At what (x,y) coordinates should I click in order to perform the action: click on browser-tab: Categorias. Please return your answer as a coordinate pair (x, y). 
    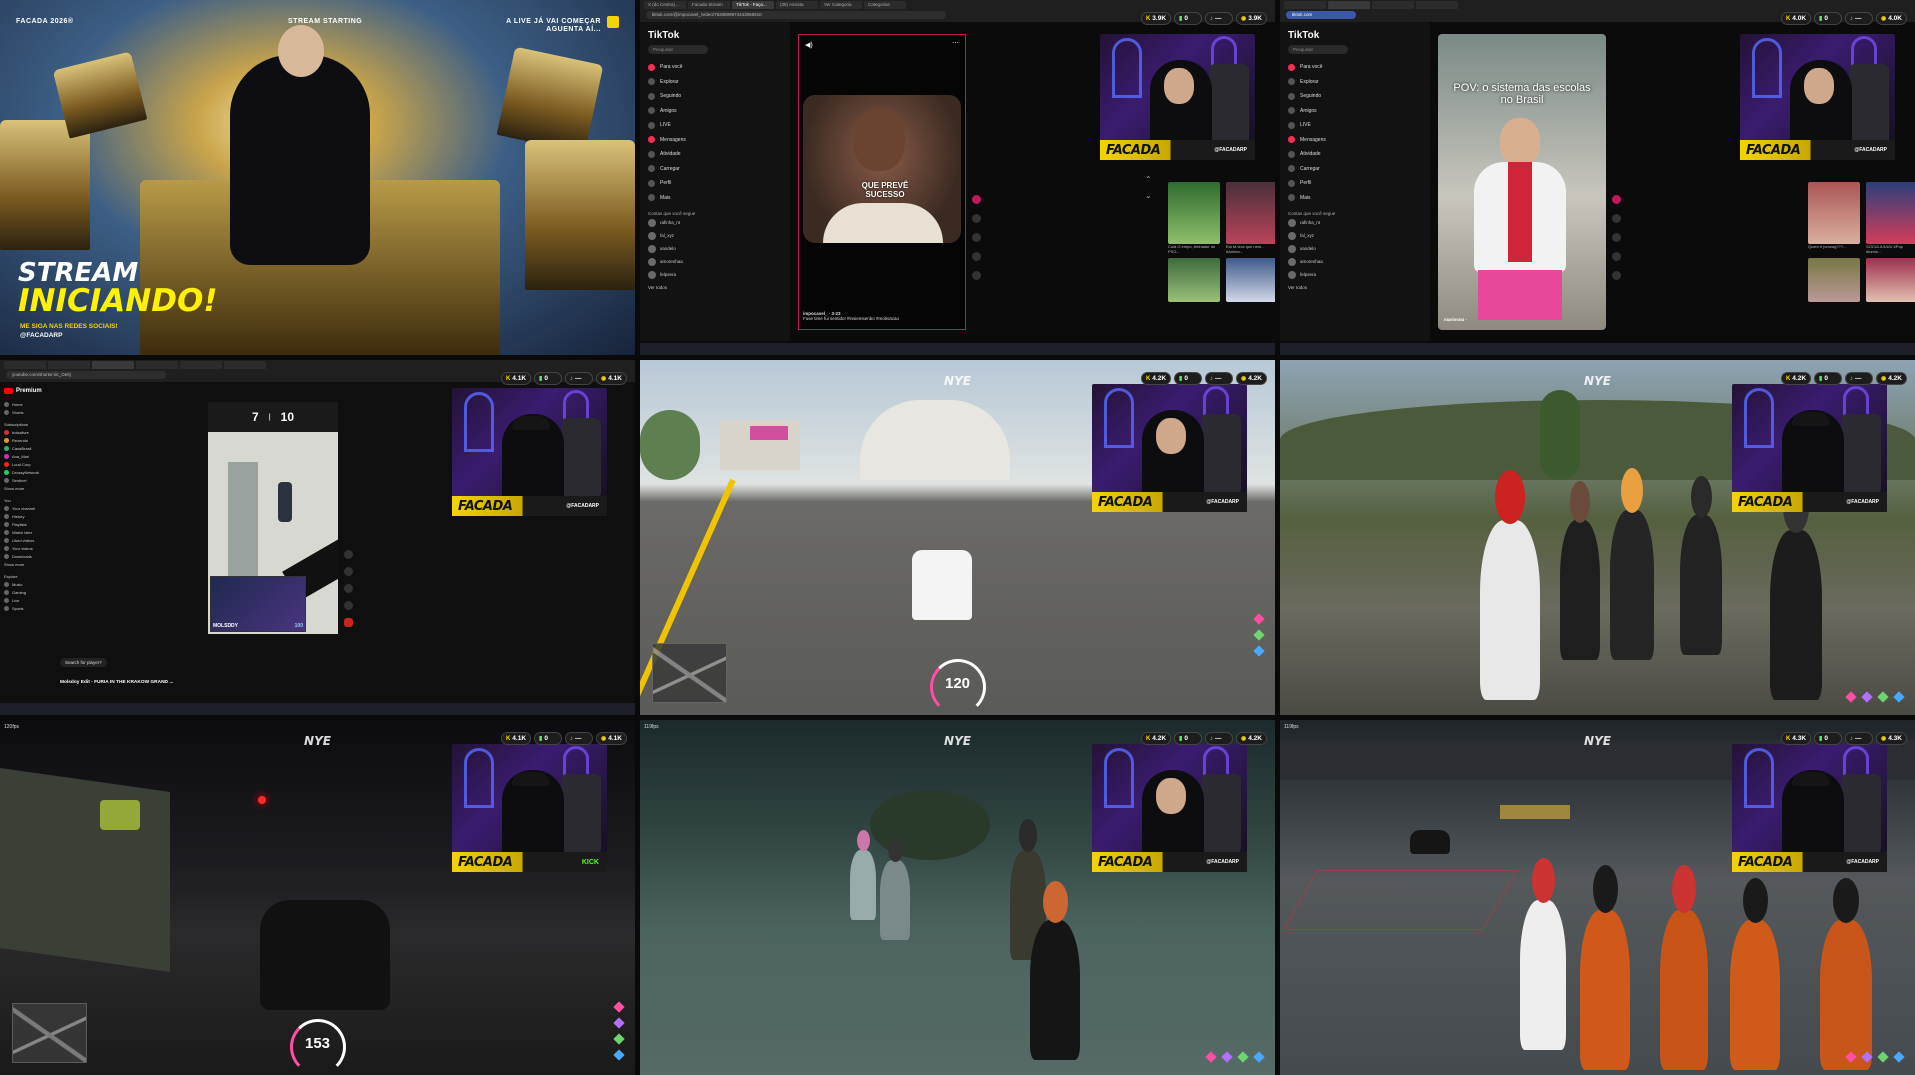
    Looking at the image, I should click on (885, 5).